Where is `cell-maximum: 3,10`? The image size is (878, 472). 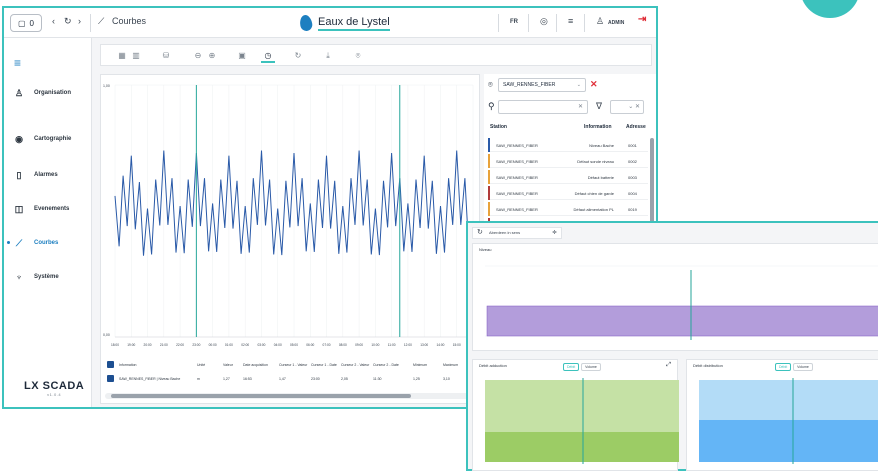
cell-maximum: 3,10 is located at coordinates (446, 379).